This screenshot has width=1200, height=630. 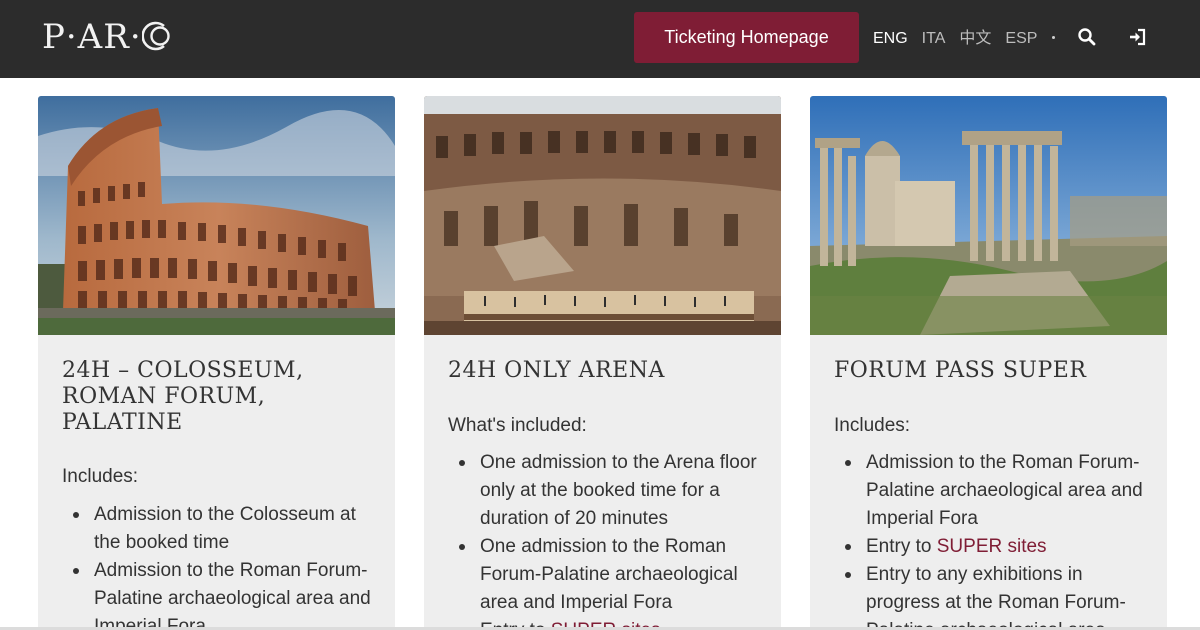 I want to click on search-icon, so click(x=1087, y=37).